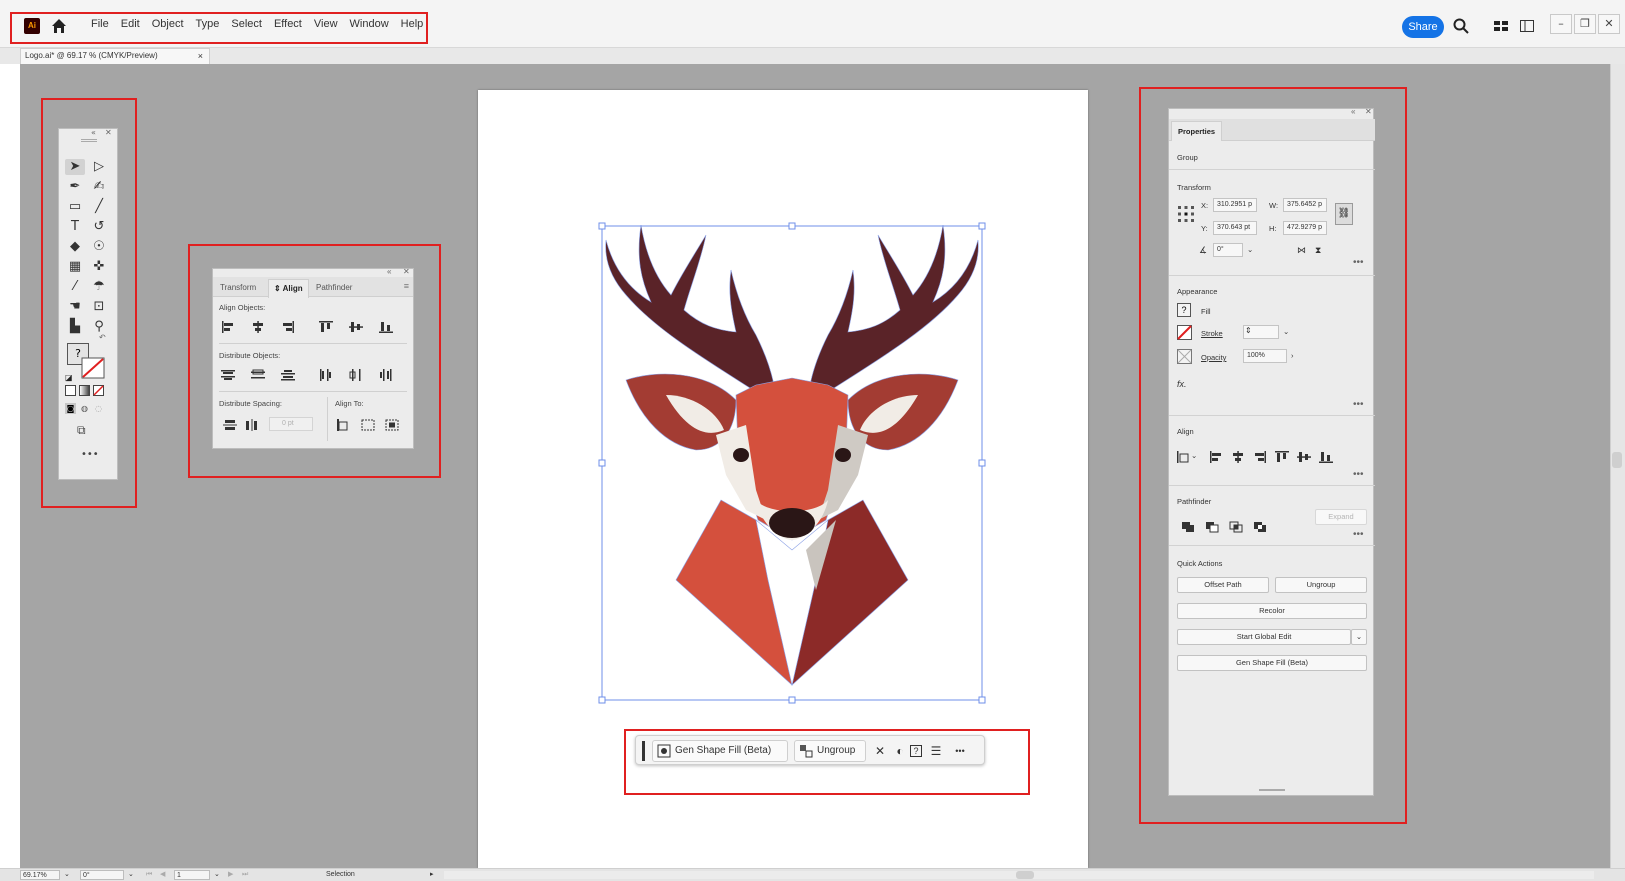 The height and width of the screenshot is (881, 1625). I want to click on horizontal-scrollbar-thumb, so click(1025, 875).